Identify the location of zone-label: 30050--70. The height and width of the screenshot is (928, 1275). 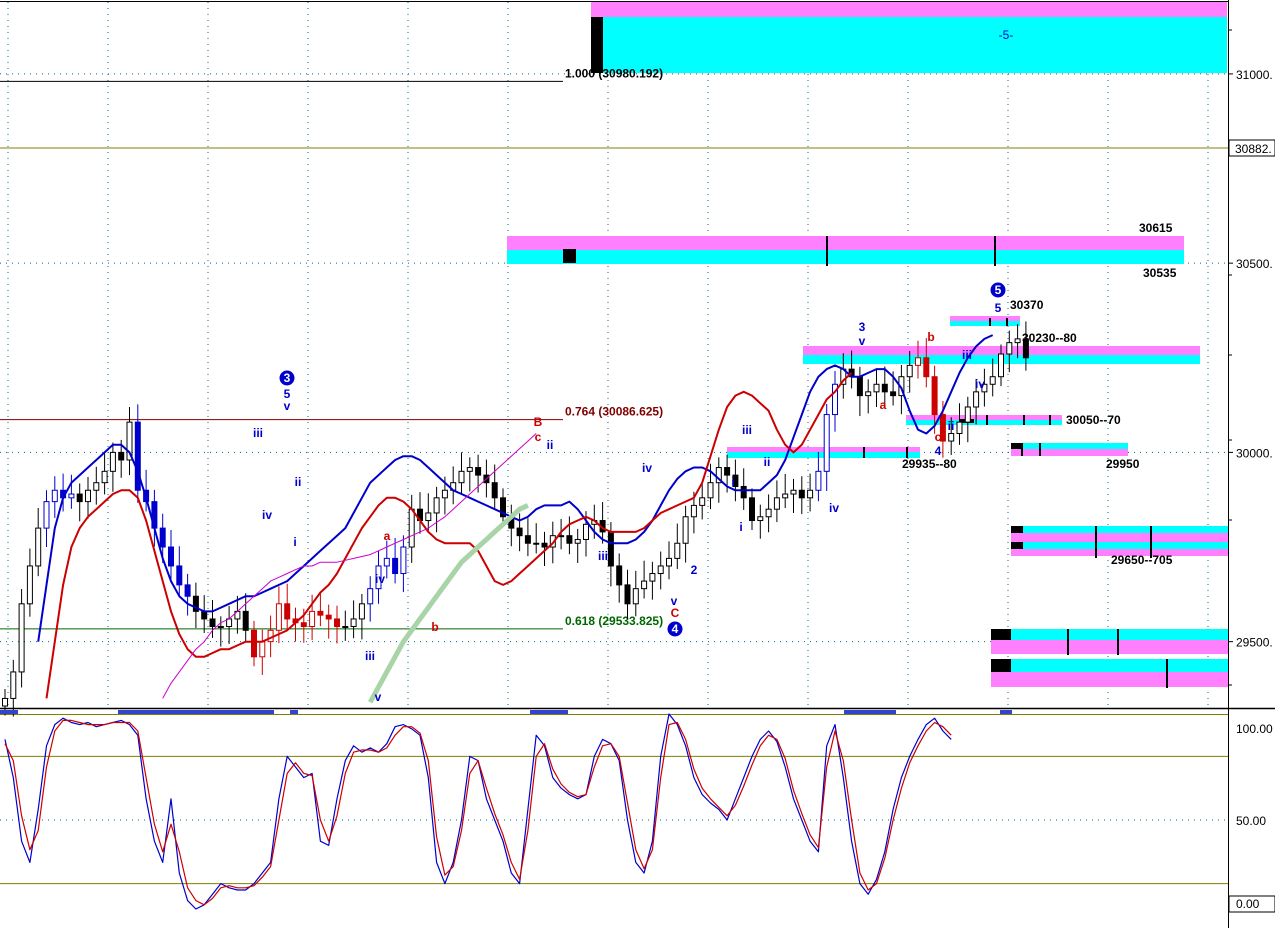
(1093, 420).